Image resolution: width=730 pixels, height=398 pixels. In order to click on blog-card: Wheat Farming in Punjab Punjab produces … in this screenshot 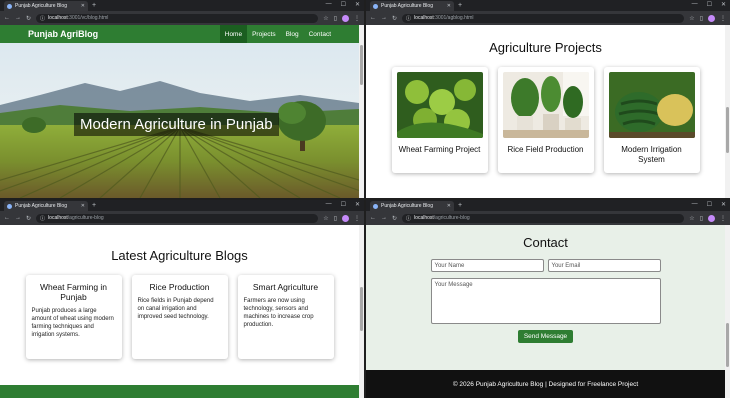, I will do `click(73, 317)`.